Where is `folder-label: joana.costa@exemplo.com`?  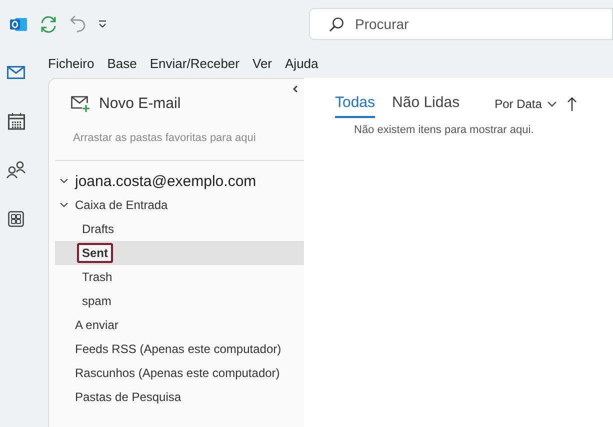 folder-label: joana.costa@exemplo.com is located at coordinates (166, 182).